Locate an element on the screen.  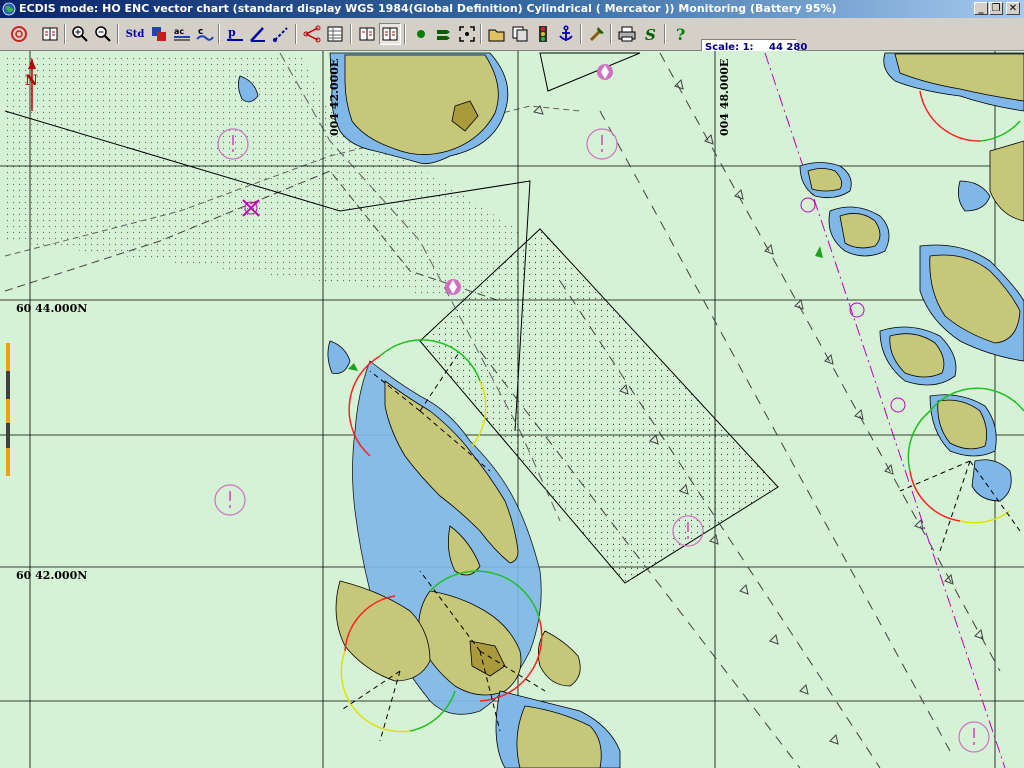
copy-icon is located at coordinates (520, 34).